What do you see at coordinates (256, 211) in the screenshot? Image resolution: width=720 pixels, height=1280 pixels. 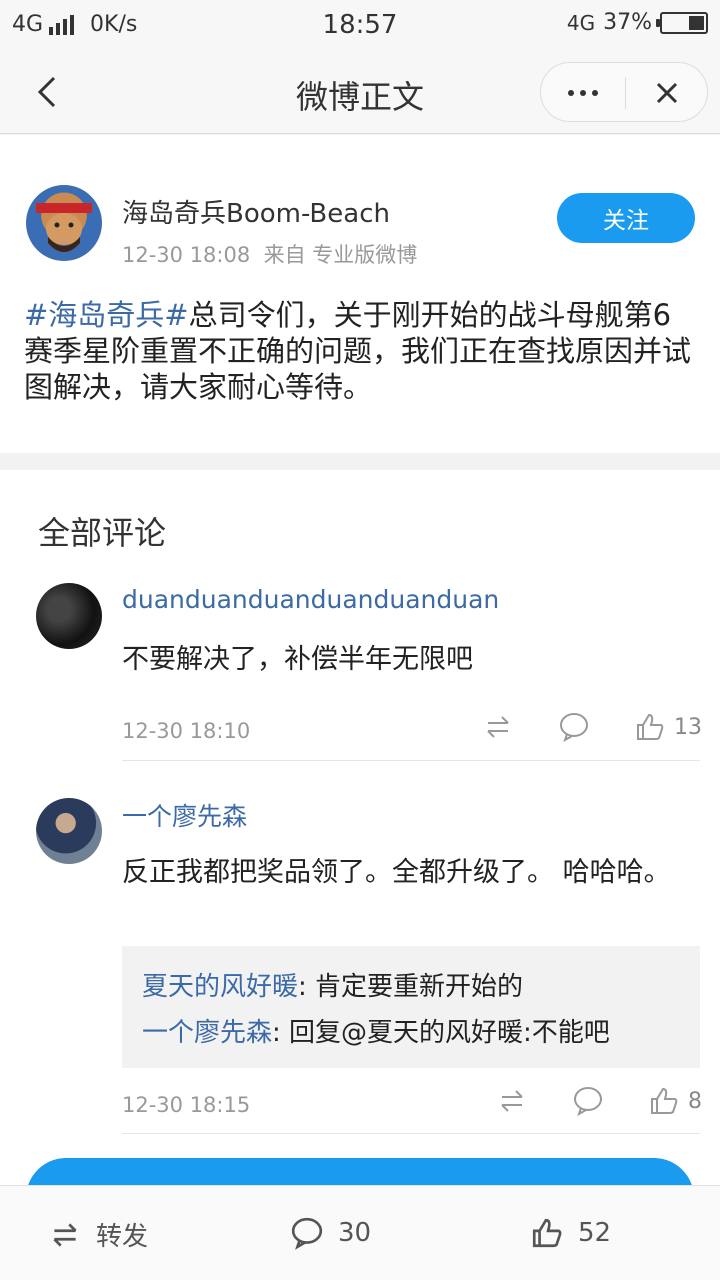 I see `author-name: 海岛奇兵Boom-Beach` at bounding box center [256, 211].